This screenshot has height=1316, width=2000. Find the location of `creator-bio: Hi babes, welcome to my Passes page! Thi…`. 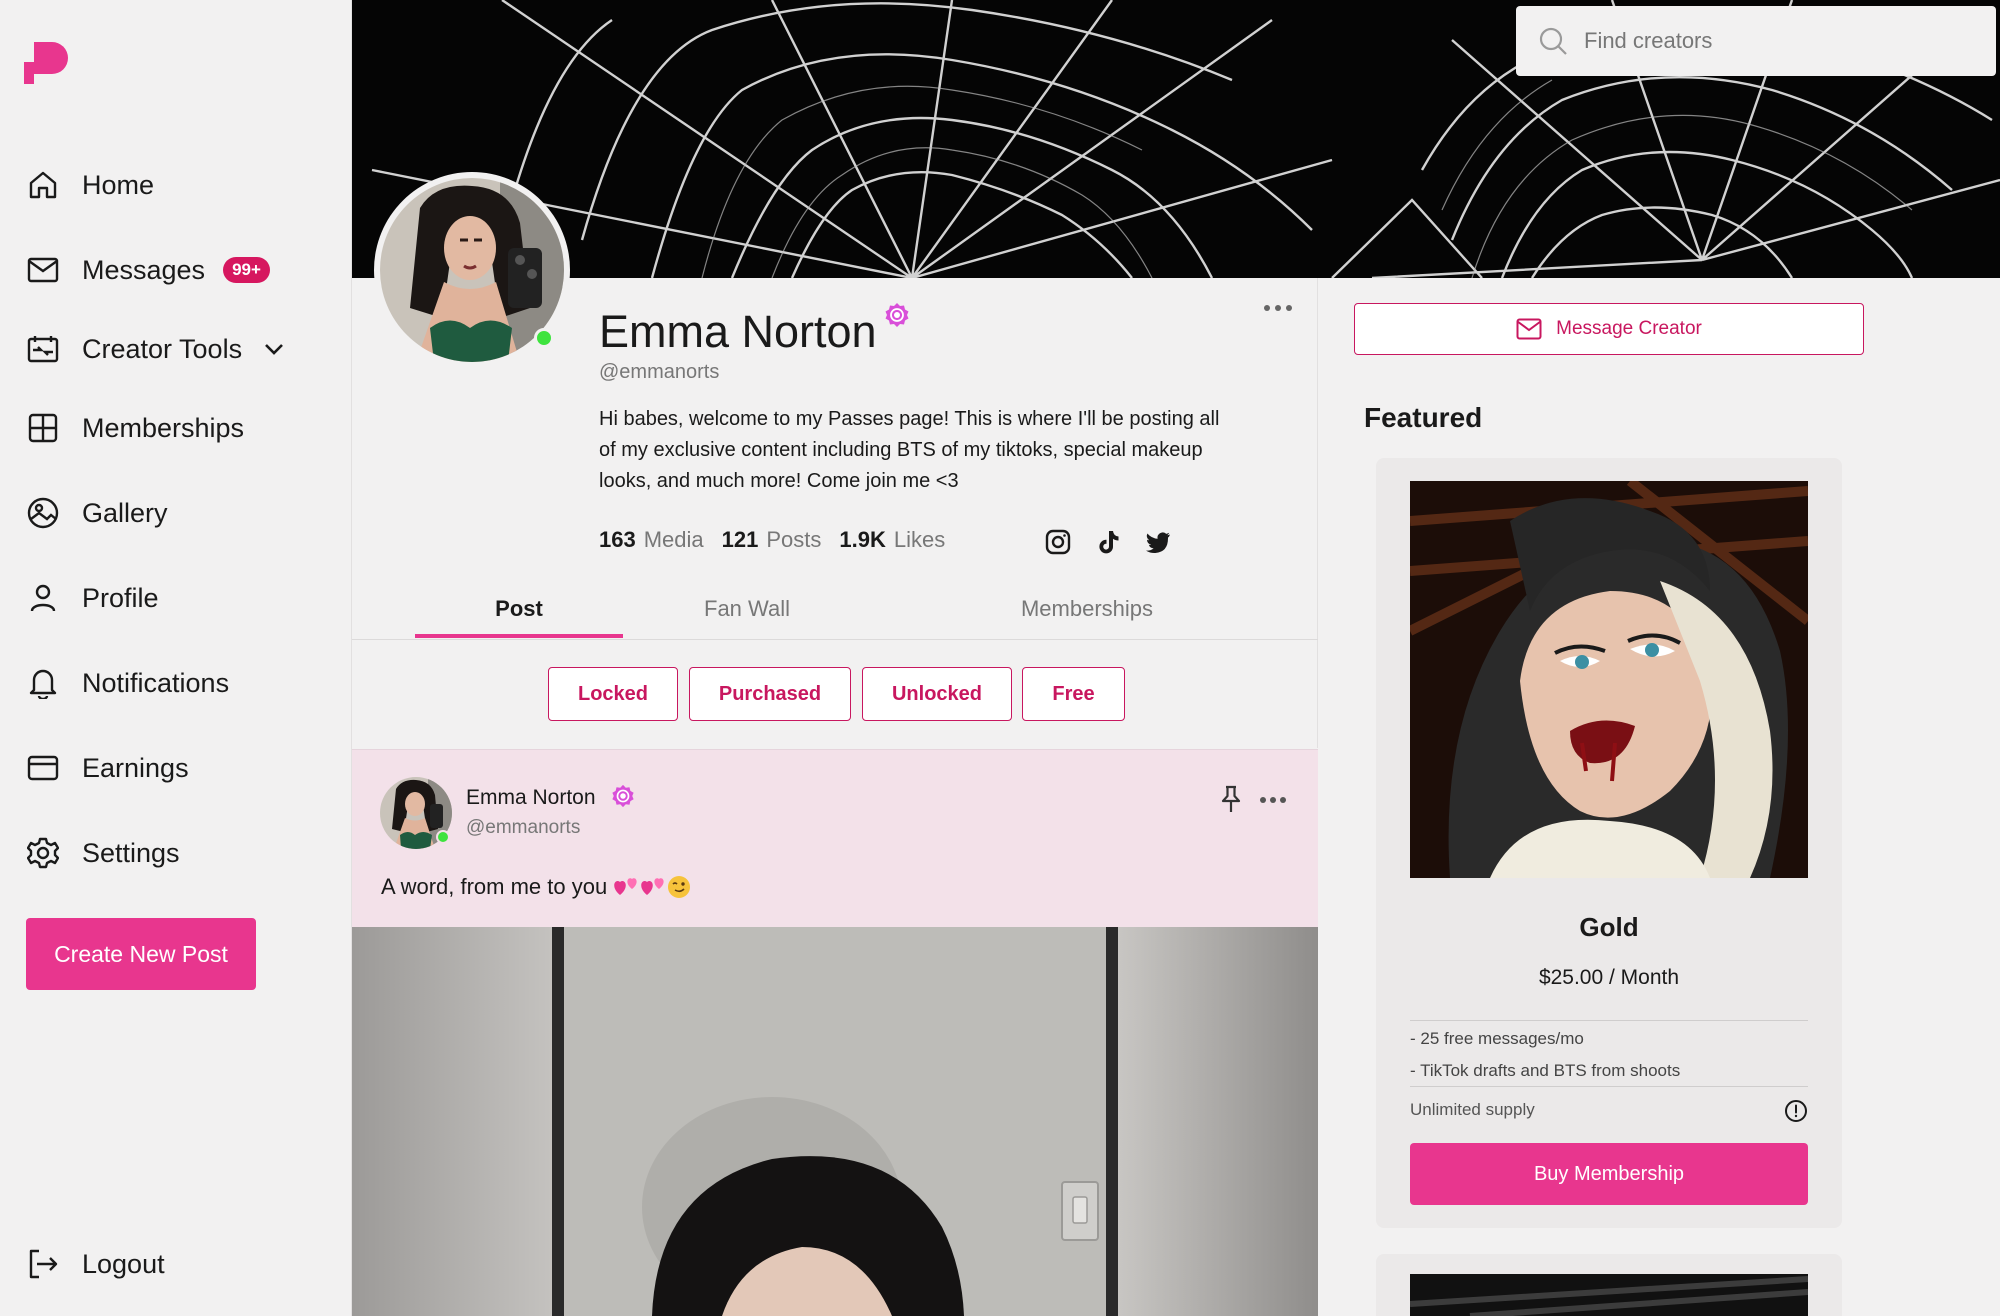

creator-bio: Hi babes, welcome to my Passes page! Thi… is located at coordinates (909, 450).